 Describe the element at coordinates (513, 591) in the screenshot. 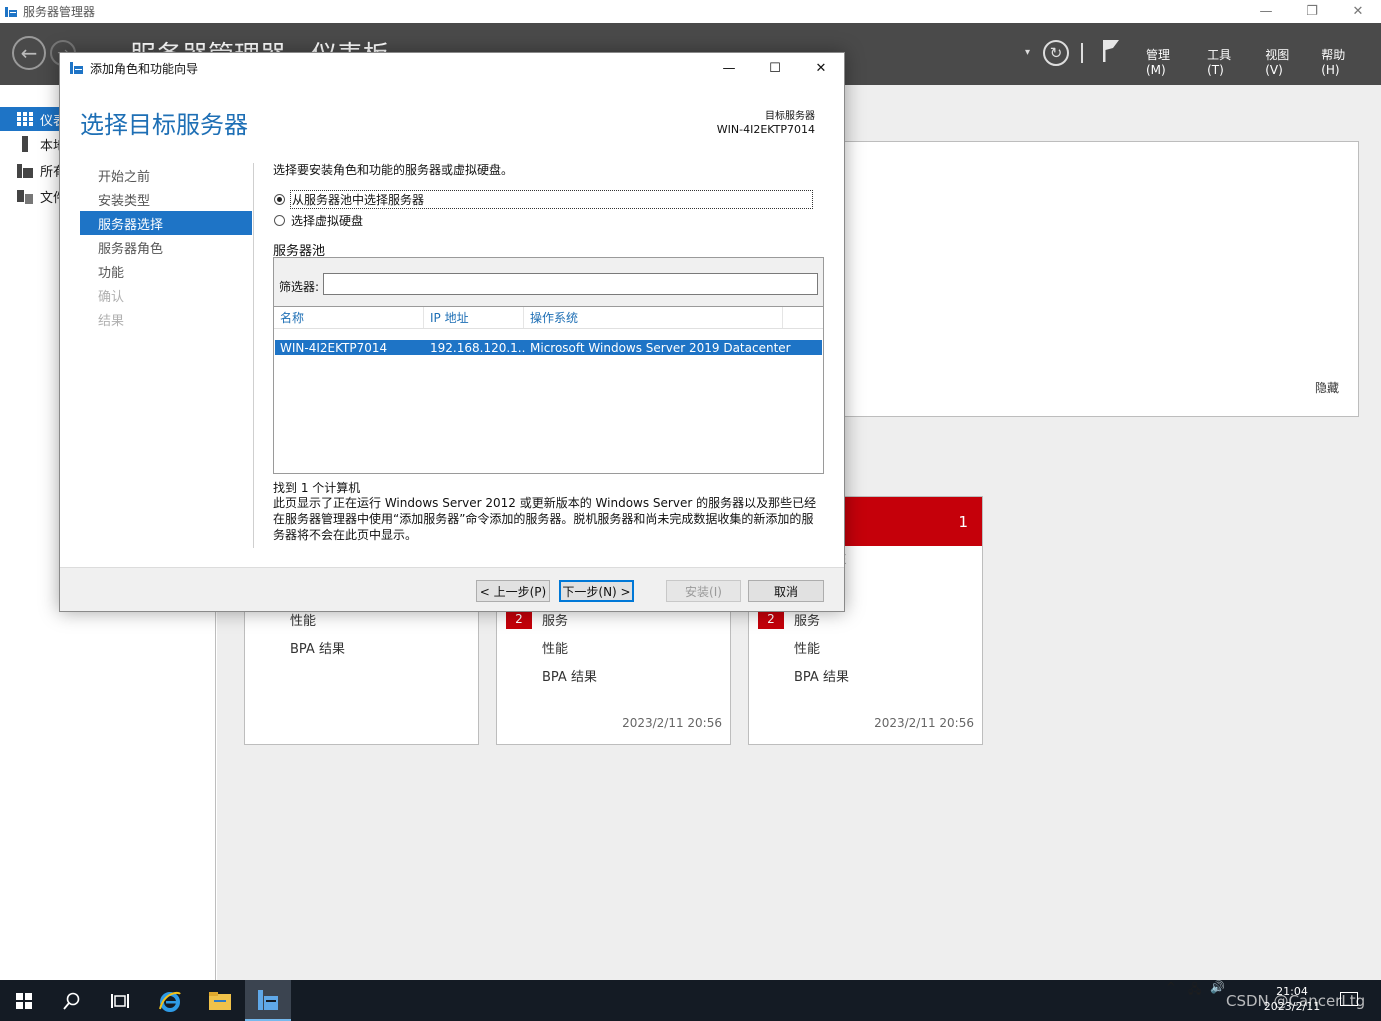

I see `previous-button: < 上一步(P)` at that location.